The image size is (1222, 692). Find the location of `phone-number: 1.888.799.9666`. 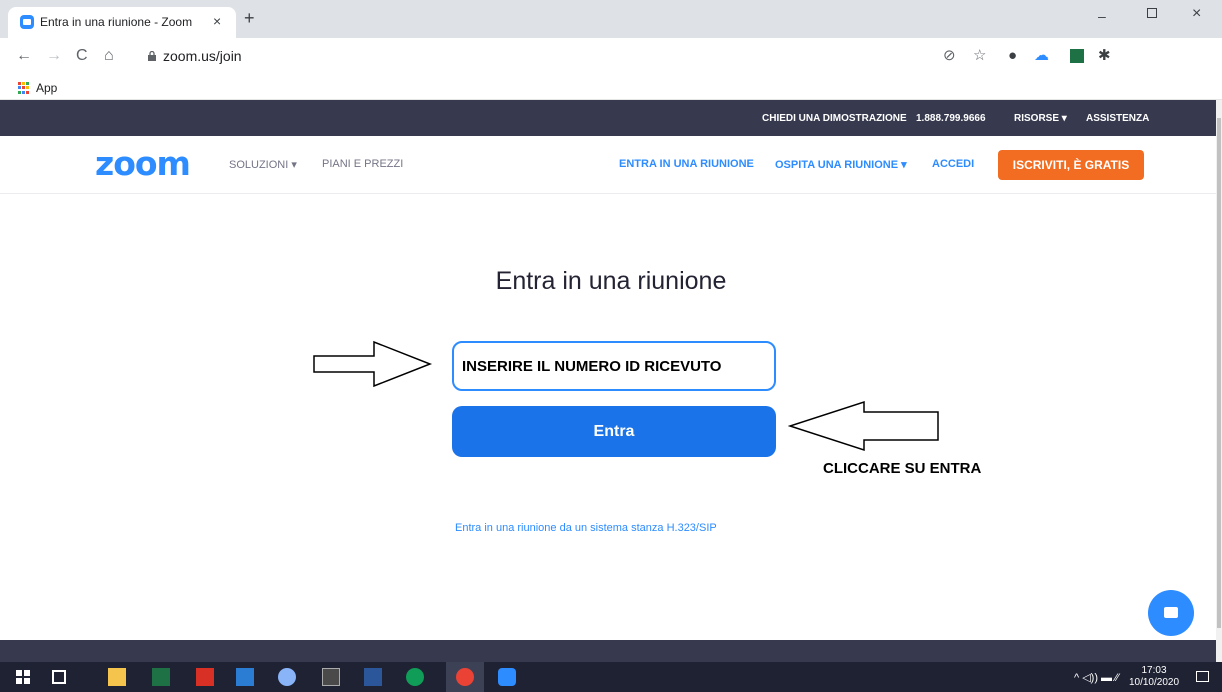

phone-number: 1.888.799.9666 is located at coordinates (951, 118).